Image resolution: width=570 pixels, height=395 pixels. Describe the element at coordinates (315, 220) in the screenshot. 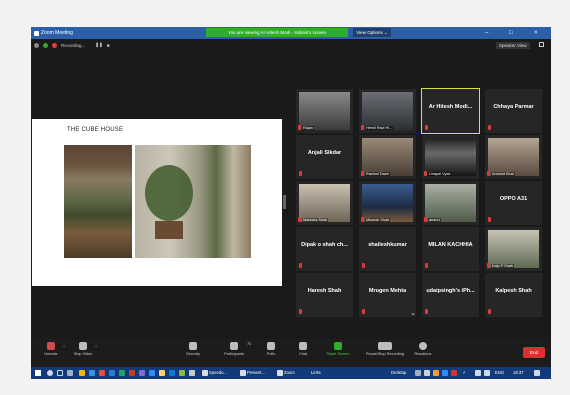

I see `participant-name-caption: Manisha Shah` at that location.